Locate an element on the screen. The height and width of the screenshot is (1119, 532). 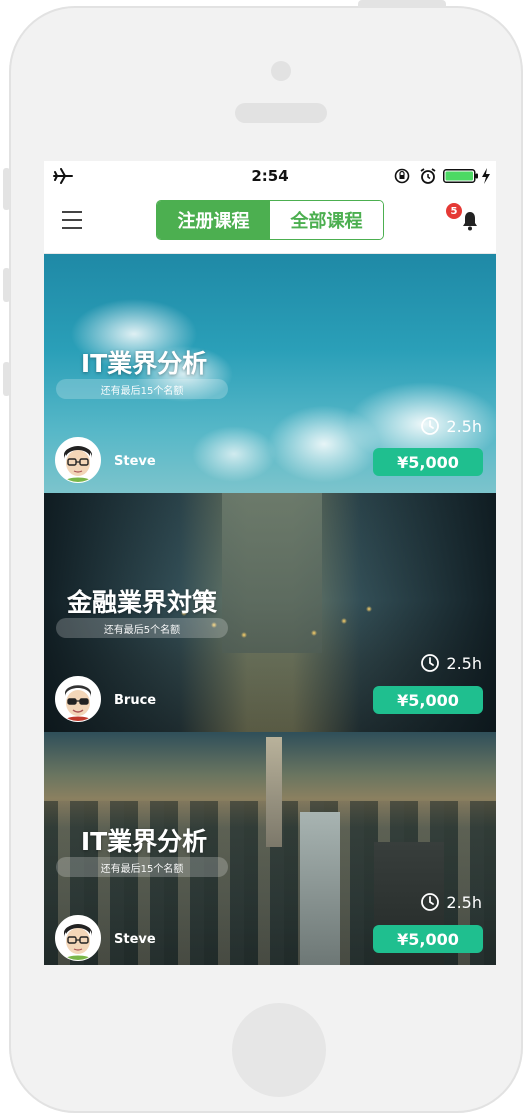
battery-icon is located at coordinates (460, 176).